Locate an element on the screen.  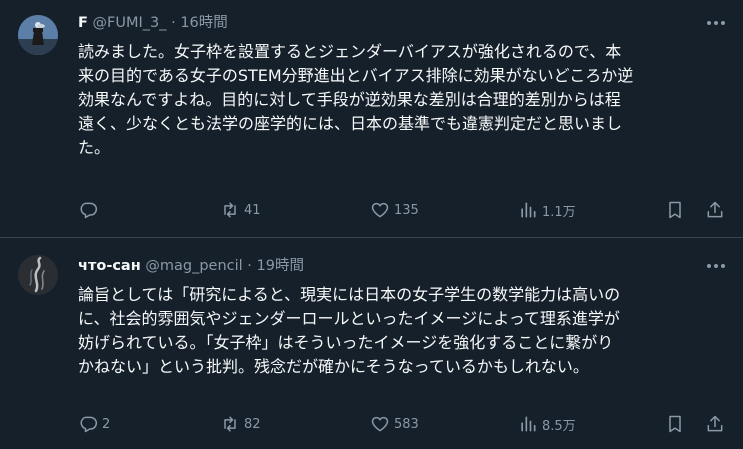
display-name: что-сан is located at coordinates (109, 266).